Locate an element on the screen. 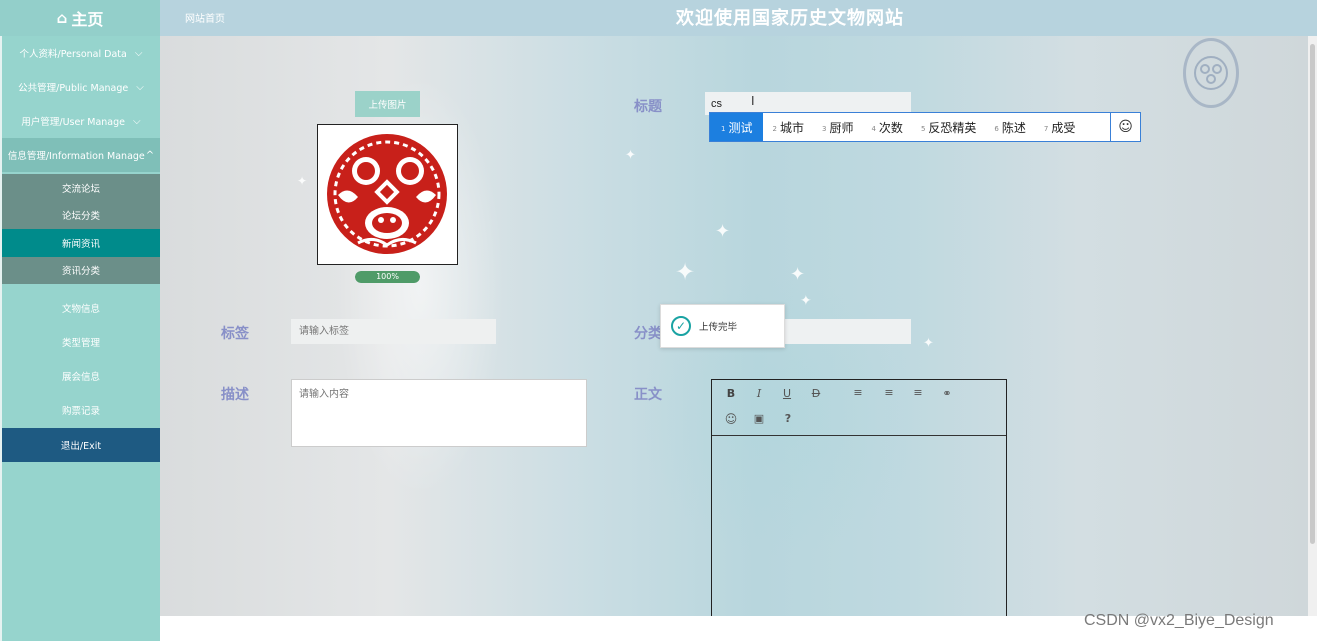  ime-candidate-bar: 1 测试 2 城市 3 厨师 4 次数 5 反恐精英 6 陈述 7 成受 ☺ is located at coordinates (925, 127).